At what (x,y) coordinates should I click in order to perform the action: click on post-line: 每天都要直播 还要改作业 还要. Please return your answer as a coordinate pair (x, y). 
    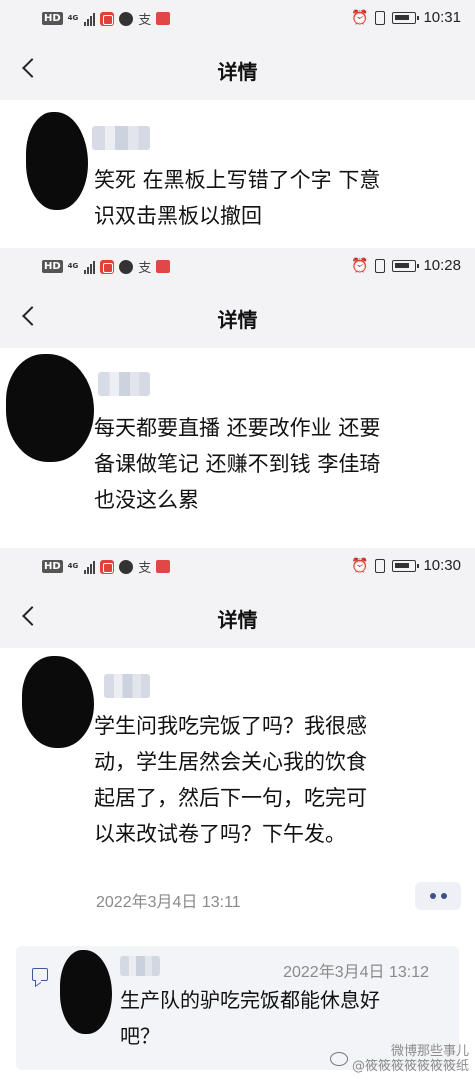
    Looking at the image, I should click on (237, 428).